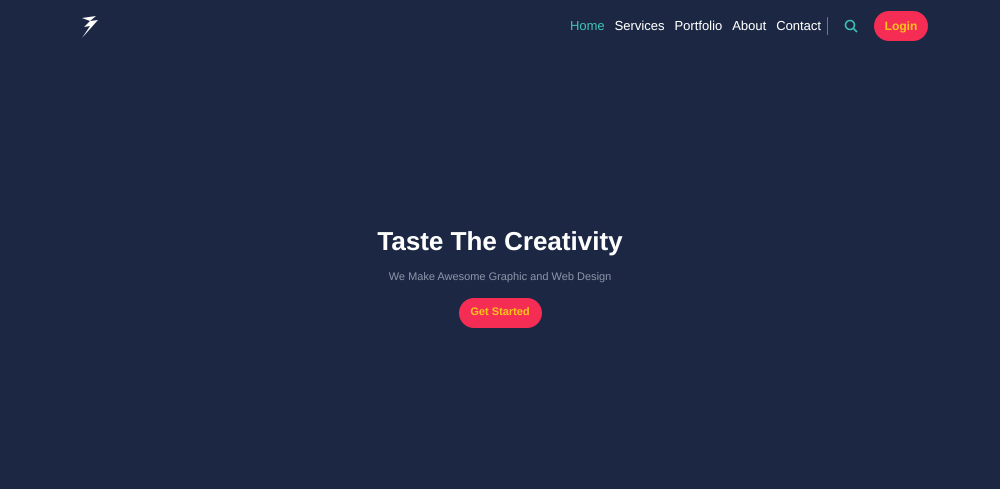 The width and height of the screenshot is (1000, 489). I want to click on nav-link: Portfolio, so click(698, 26).